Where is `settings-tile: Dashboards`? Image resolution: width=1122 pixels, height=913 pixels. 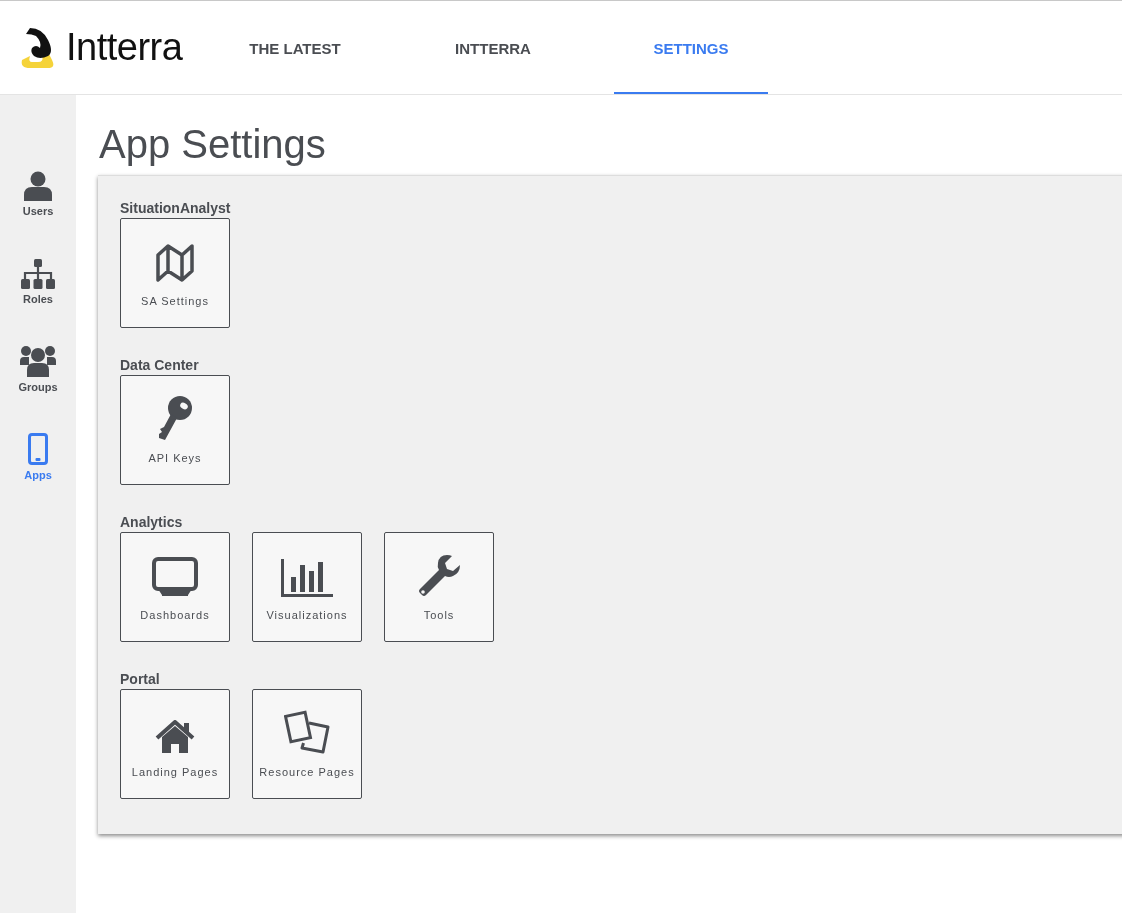 settings-tile: Dashboards is located at coordinates (175, 587).